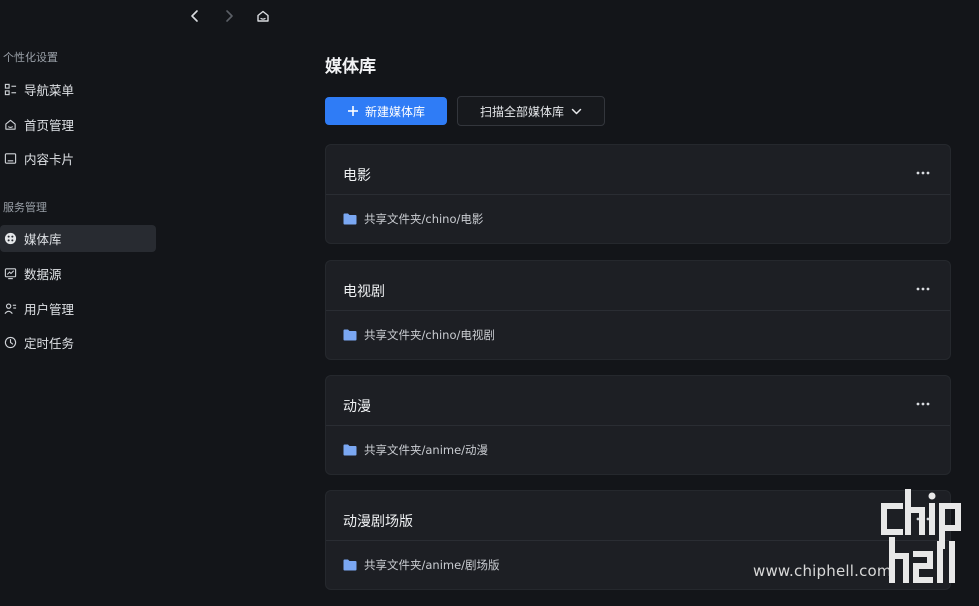 This screenshot has height=606, width=979. I want to click on sidebar-item-data-source: 数据源, so click(78, 273).